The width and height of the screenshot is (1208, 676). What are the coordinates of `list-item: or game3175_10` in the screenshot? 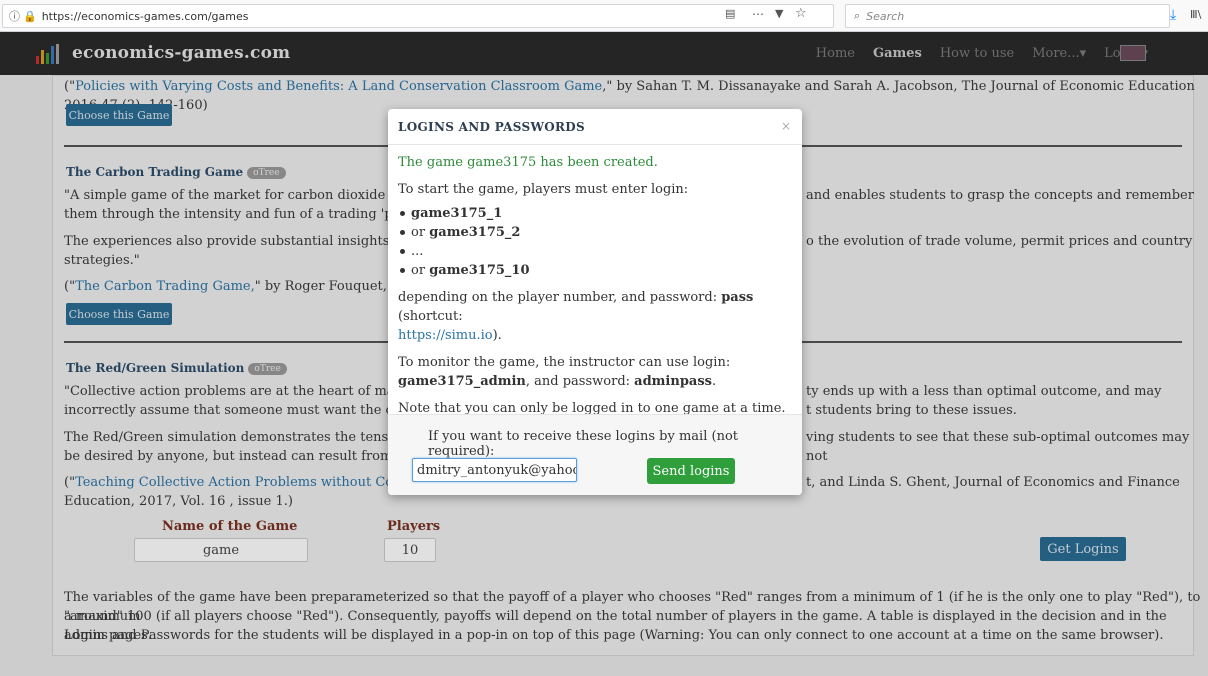 It's located at (596, 270).